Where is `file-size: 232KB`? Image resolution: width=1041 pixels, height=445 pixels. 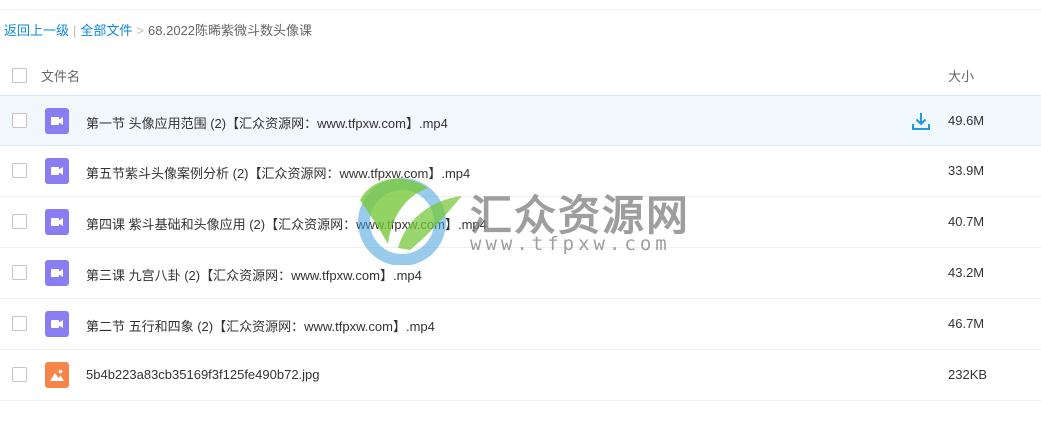 file-size: 232KB is located at coordinates (968, 374).